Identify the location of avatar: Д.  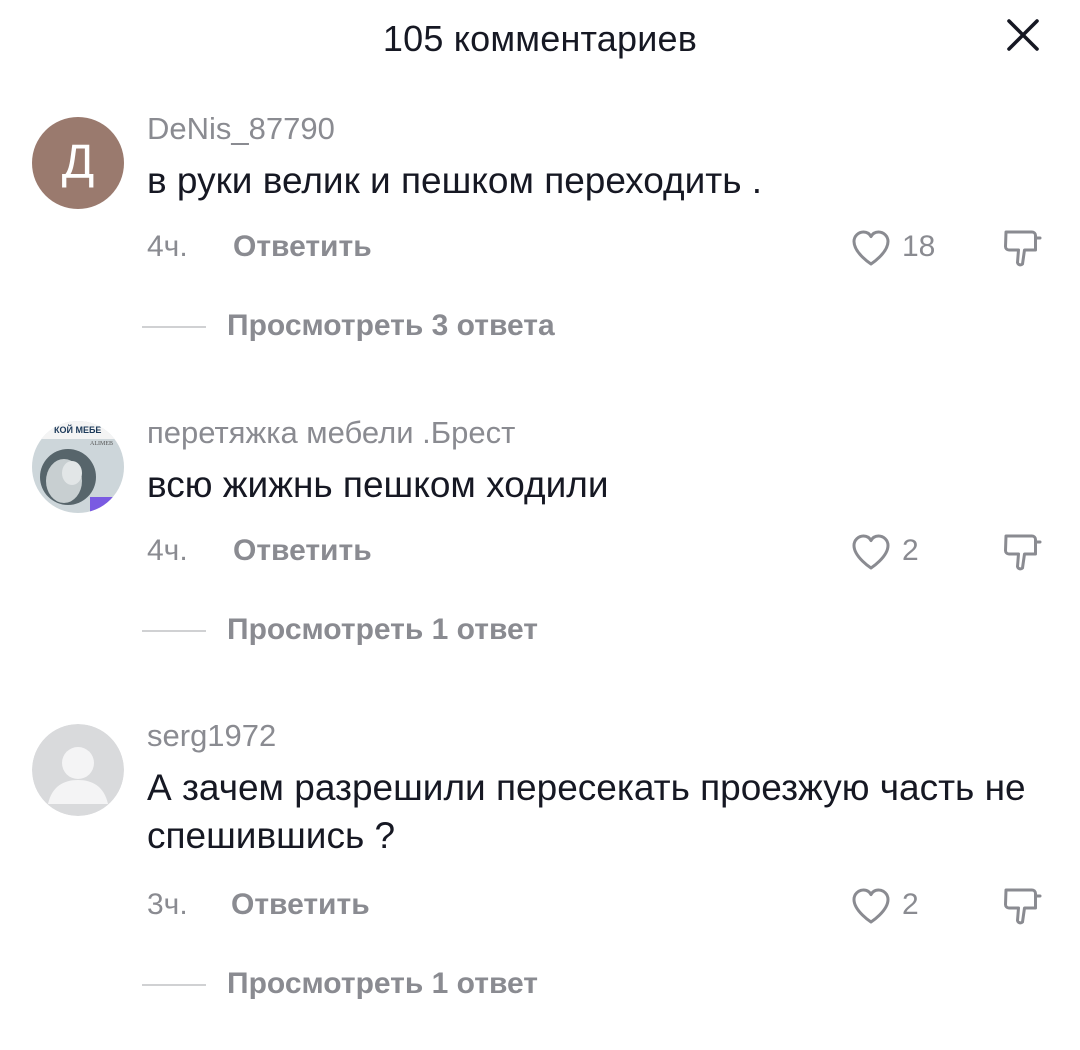
(78, 163).